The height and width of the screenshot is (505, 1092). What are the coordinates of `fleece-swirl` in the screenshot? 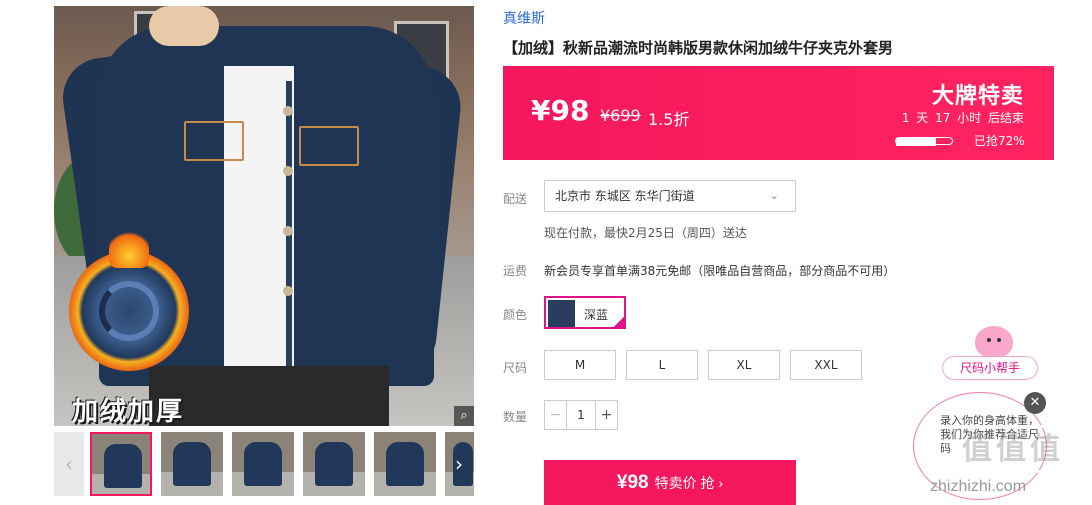 It's located at (129, 311).